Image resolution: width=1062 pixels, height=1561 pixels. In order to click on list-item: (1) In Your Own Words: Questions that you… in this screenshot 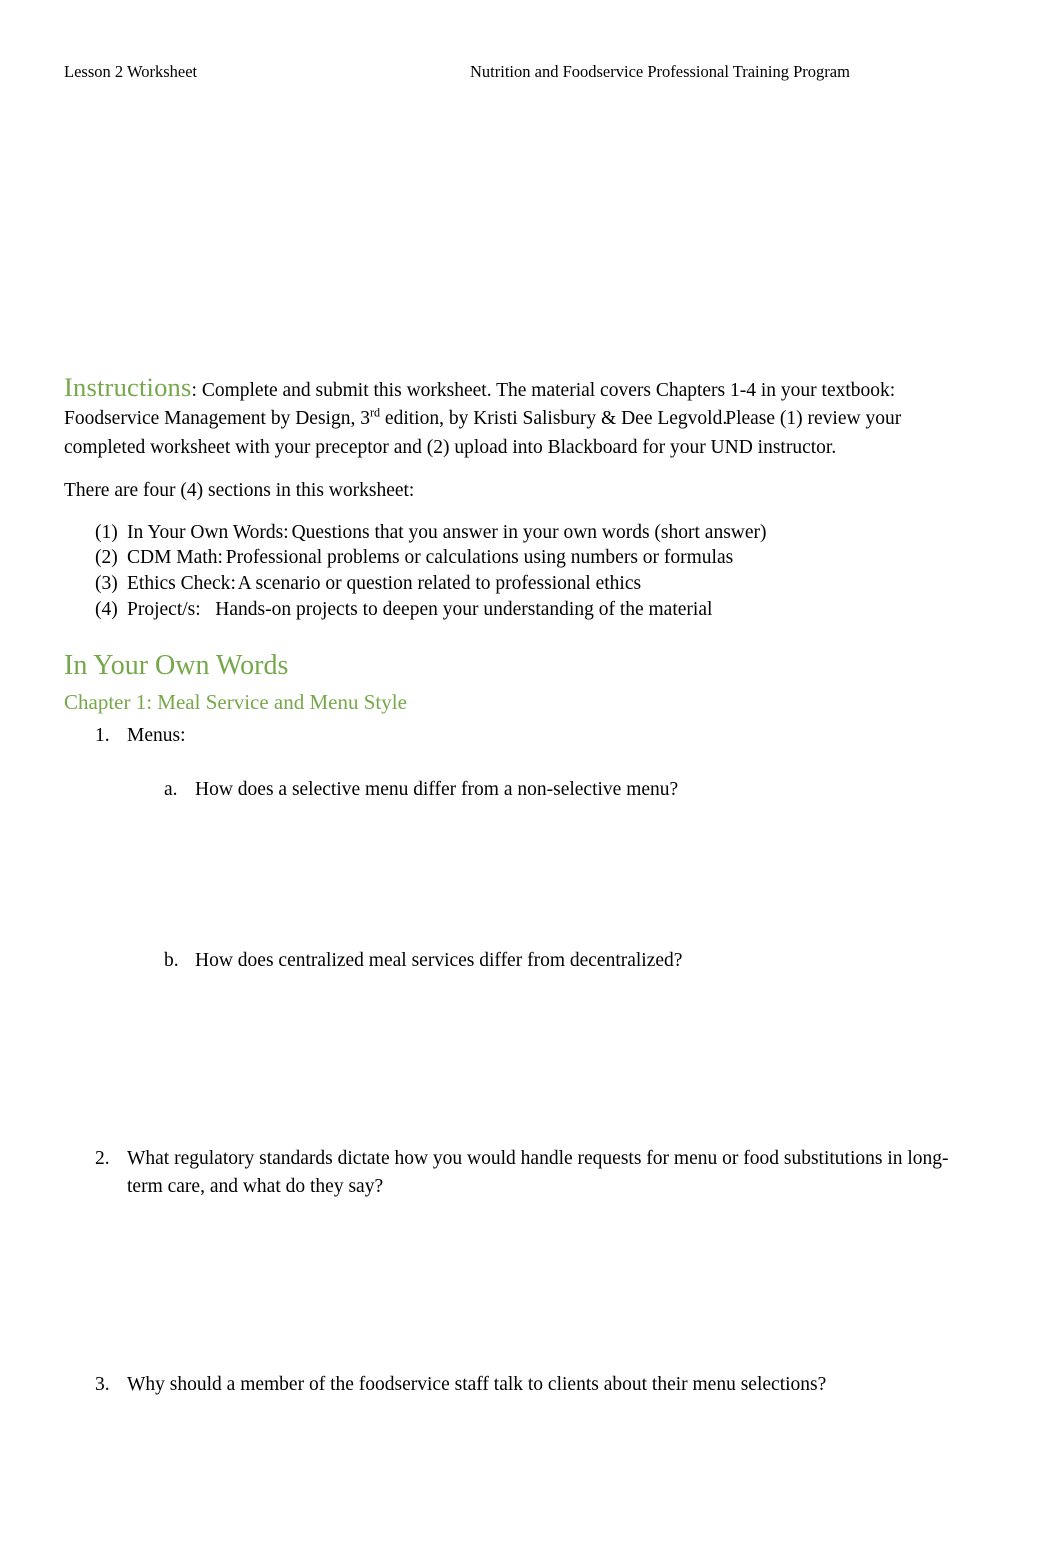, I will do `click(514, 533)`.